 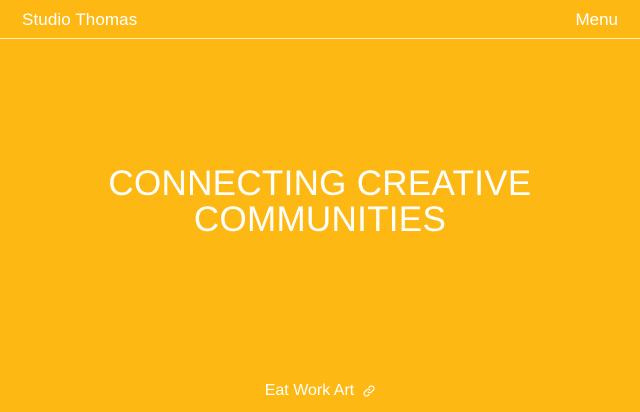 What do you see at coordinates (596, 20) in the screenshot?
I see `menu-button: Menu` at bounding box center [596, 20].